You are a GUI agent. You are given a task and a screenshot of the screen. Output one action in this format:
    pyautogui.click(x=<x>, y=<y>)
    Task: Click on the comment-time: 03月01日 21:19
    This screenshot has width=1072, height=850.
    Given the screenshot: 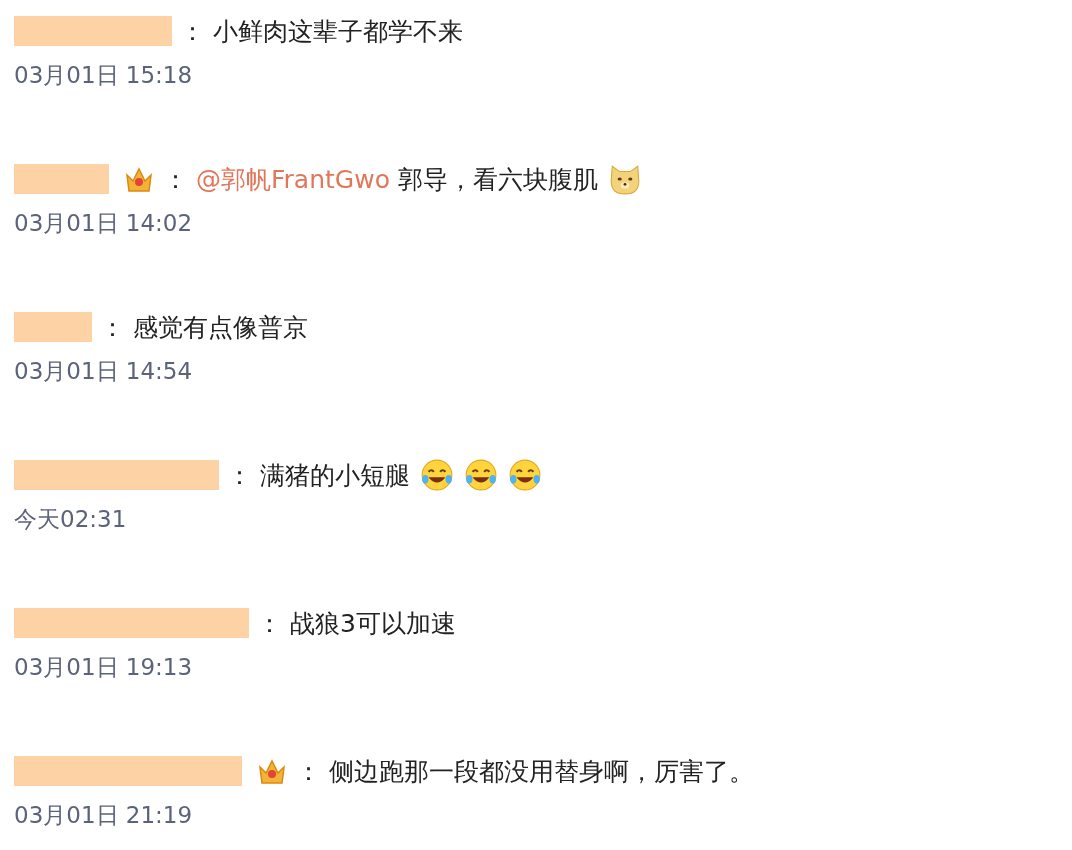 What is the action you would take?
    pyautogui.click(x=104, y=815)
    